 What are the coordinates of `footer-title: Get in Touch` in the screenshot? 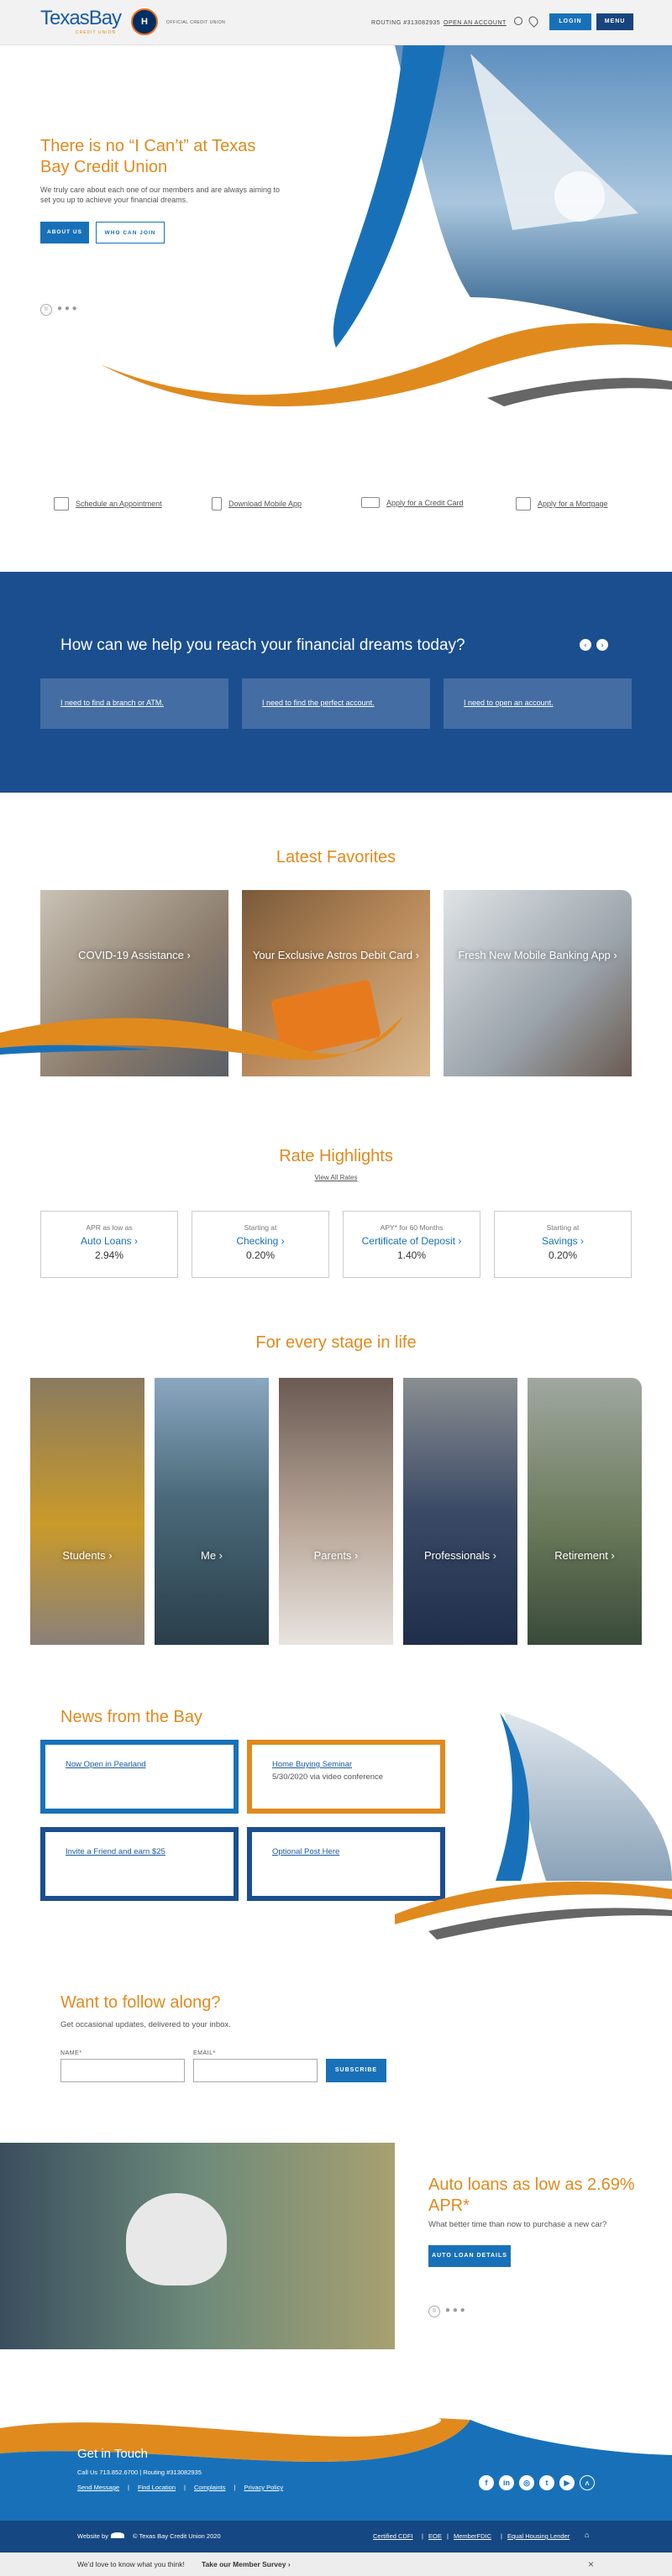 It's located at (112, 2454).